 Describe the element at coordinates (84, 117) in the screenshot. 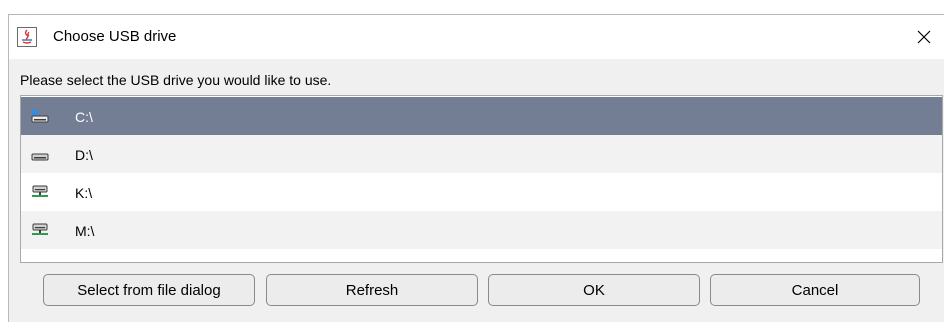

I see `drive-label: C:\` at that location.